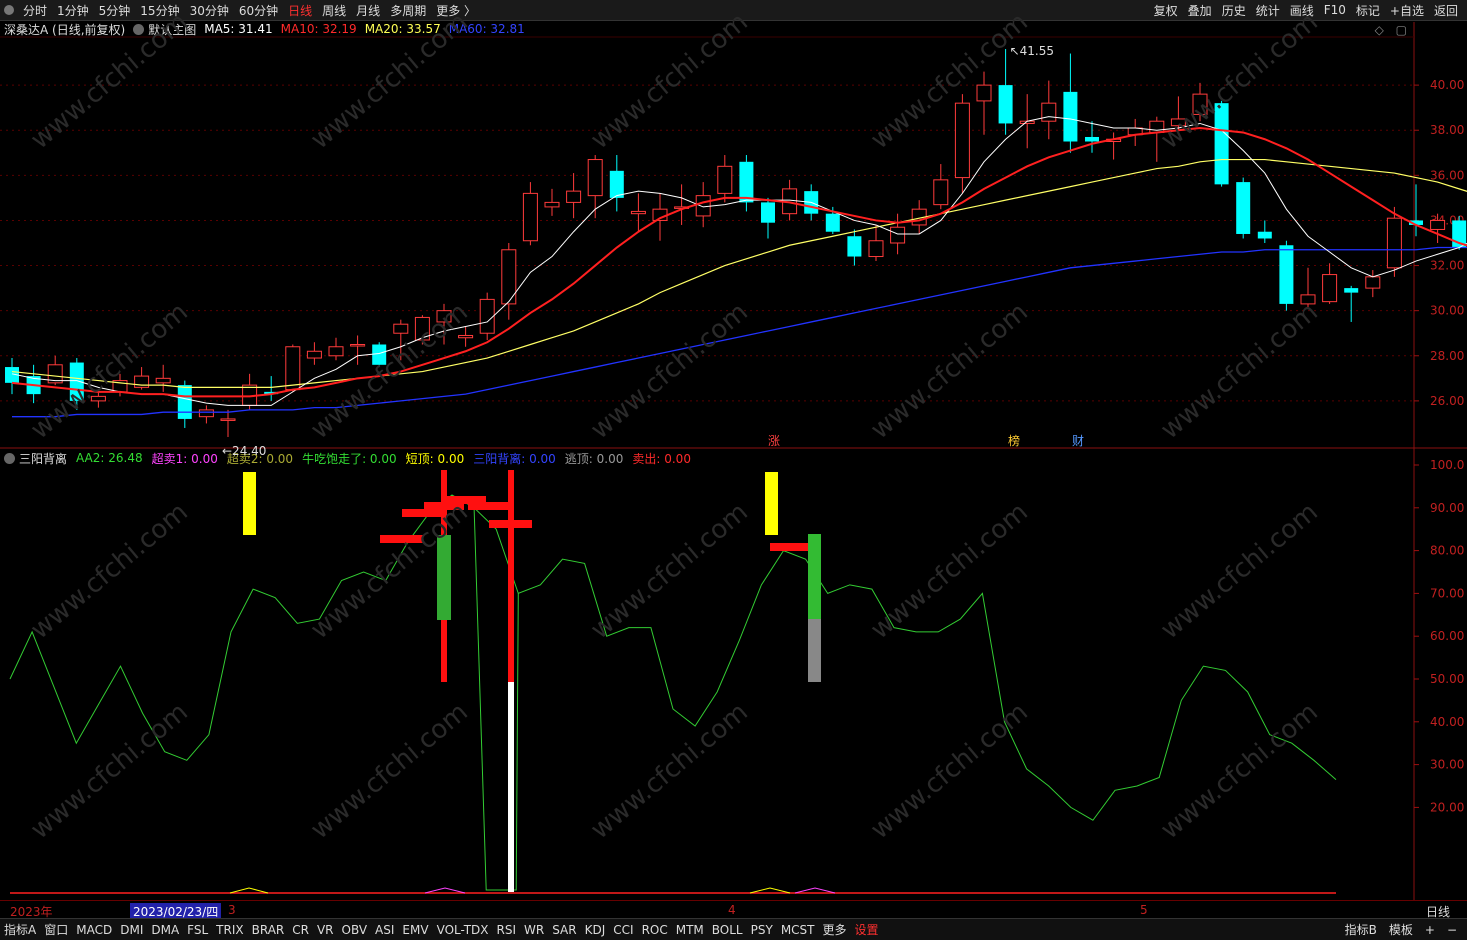 The width and height of the screenshot is (1467, 940). What do you see at coordinates (1447, 593) in the screenshot?
I see `indicator-tick-label: 70.00` at bounding box center [1447, 593].